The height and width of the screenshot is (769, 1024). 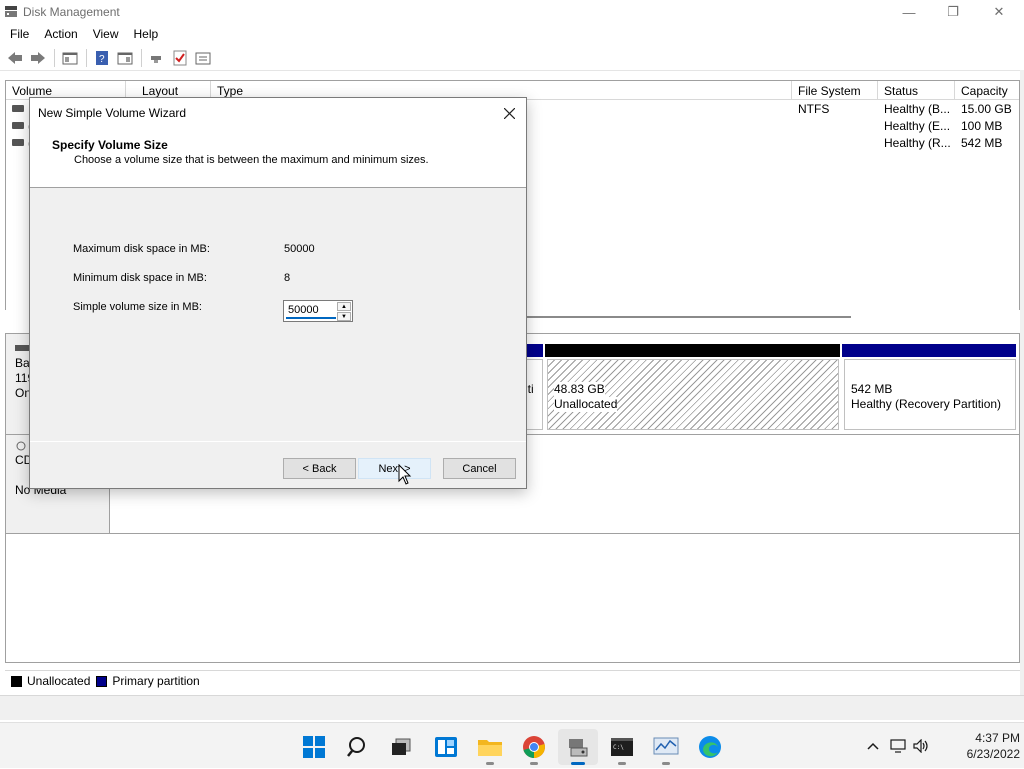 I want to click on performance-monitor-icon, so click(x=666, y=746).